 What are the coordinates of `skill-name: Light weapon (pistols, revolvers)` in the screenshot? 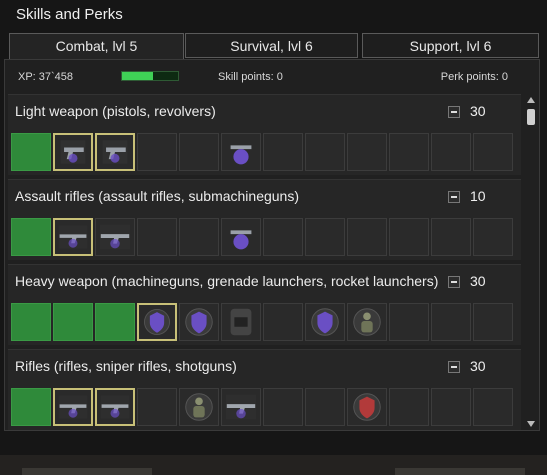 It's located at (115, 111).